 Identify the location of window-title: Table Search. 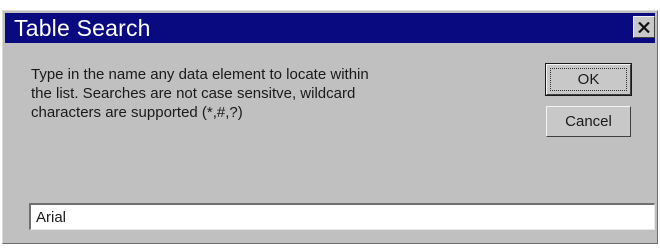
(82, 28).